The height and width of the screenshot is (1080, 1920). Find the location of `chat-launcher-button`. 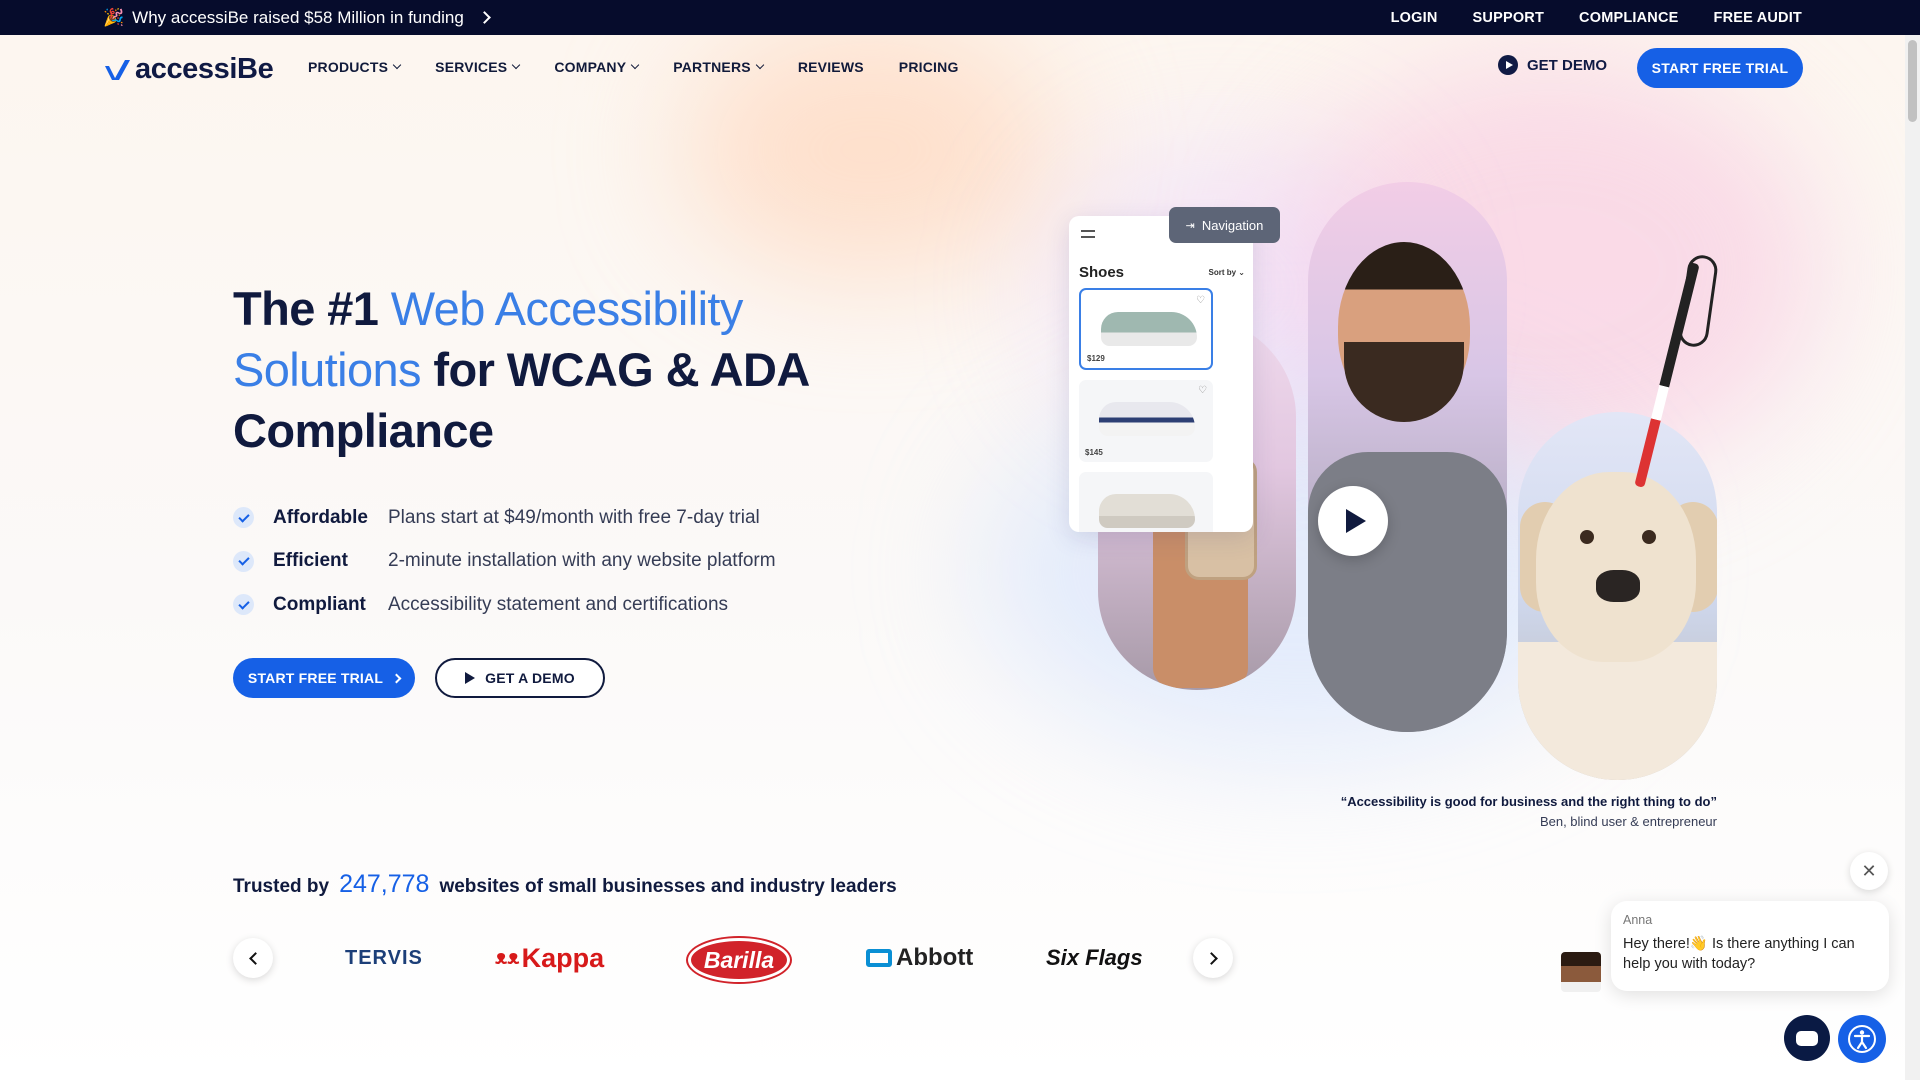

chat-launcher-button is located at coordinates (1807, 1038).